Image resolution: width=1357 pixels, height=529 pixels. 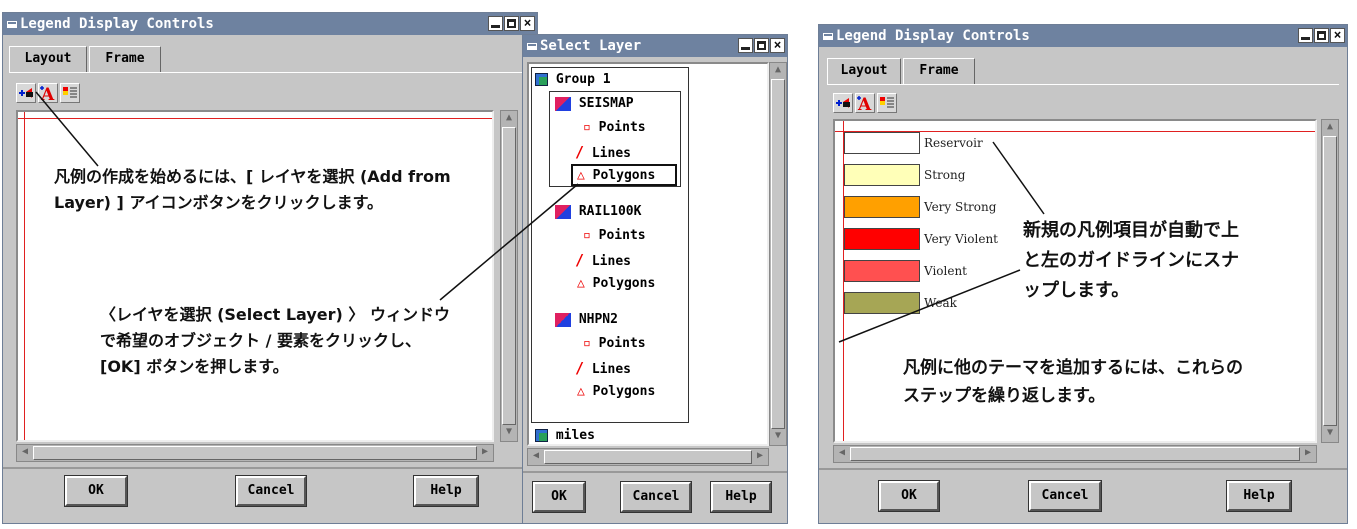 What do you see at coordinates (961, 239) in the screenshot?
I see `legend-label: Very Violent` at bounding box center [961, 239].